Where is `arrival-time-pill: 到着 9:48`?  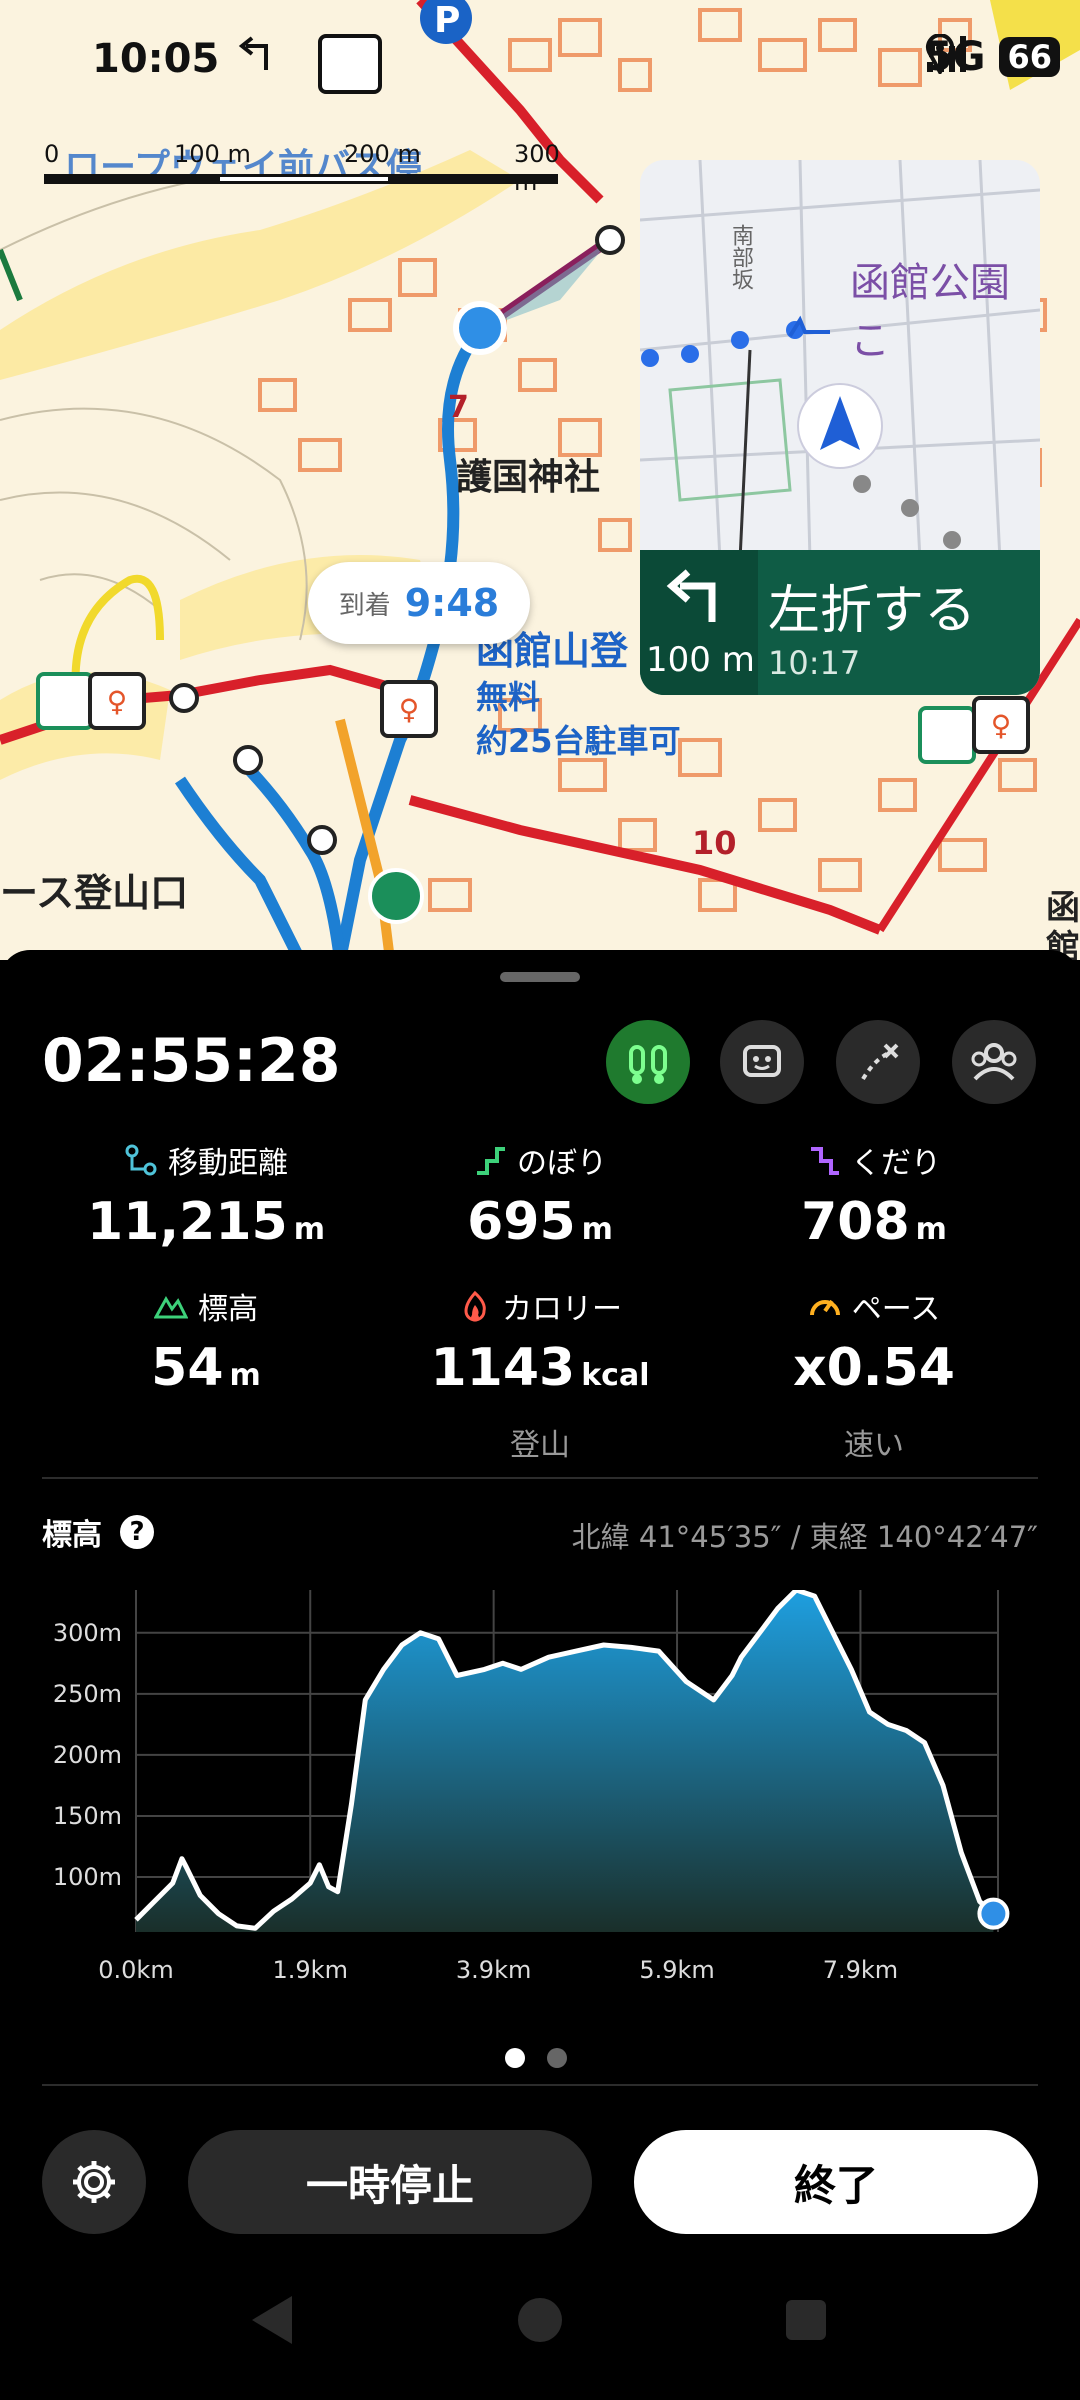 arrival-time-pill: 到着 9:48 is located at coordinates (419, 603).